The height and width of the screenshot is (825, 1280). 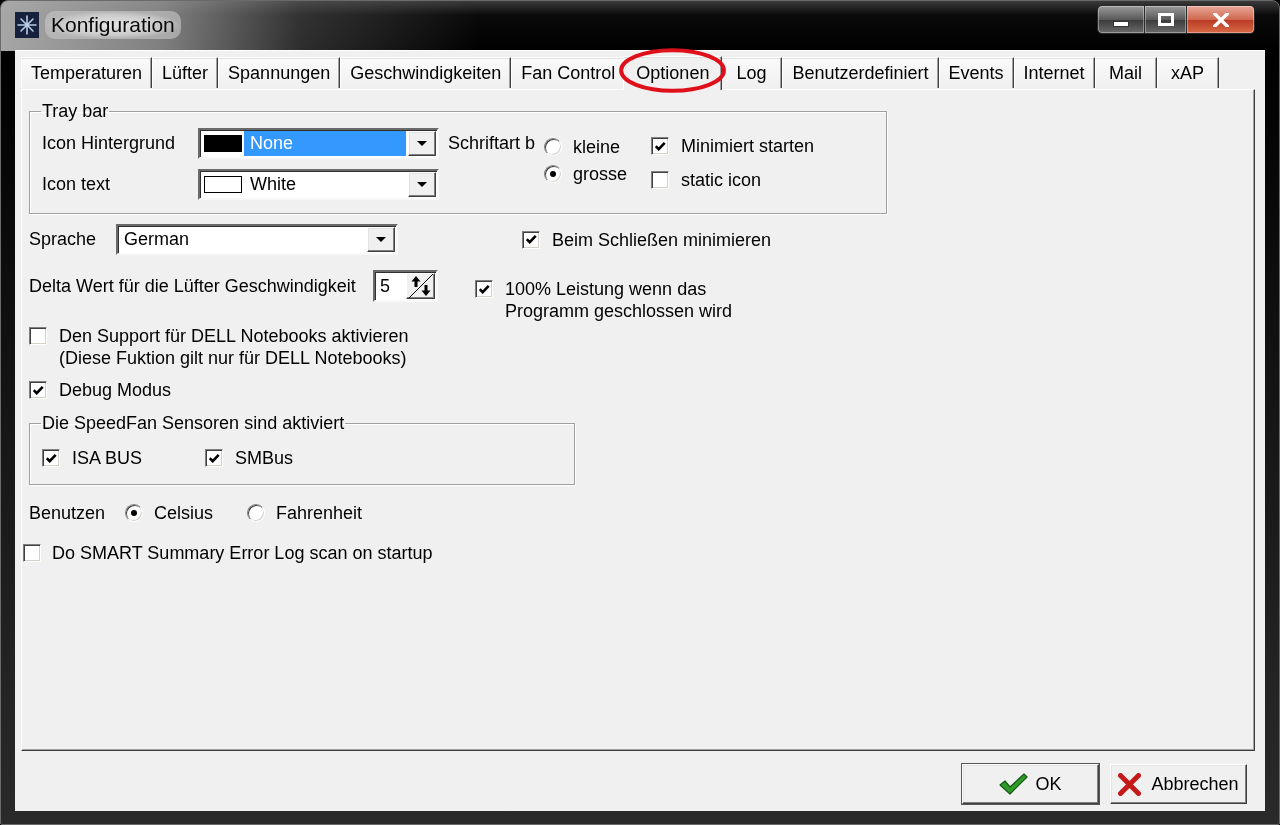 What do you see at coordinates (721, 180) in the screenshot?
I see `checkbox-label: static icon` at bounding box center [721, 180].